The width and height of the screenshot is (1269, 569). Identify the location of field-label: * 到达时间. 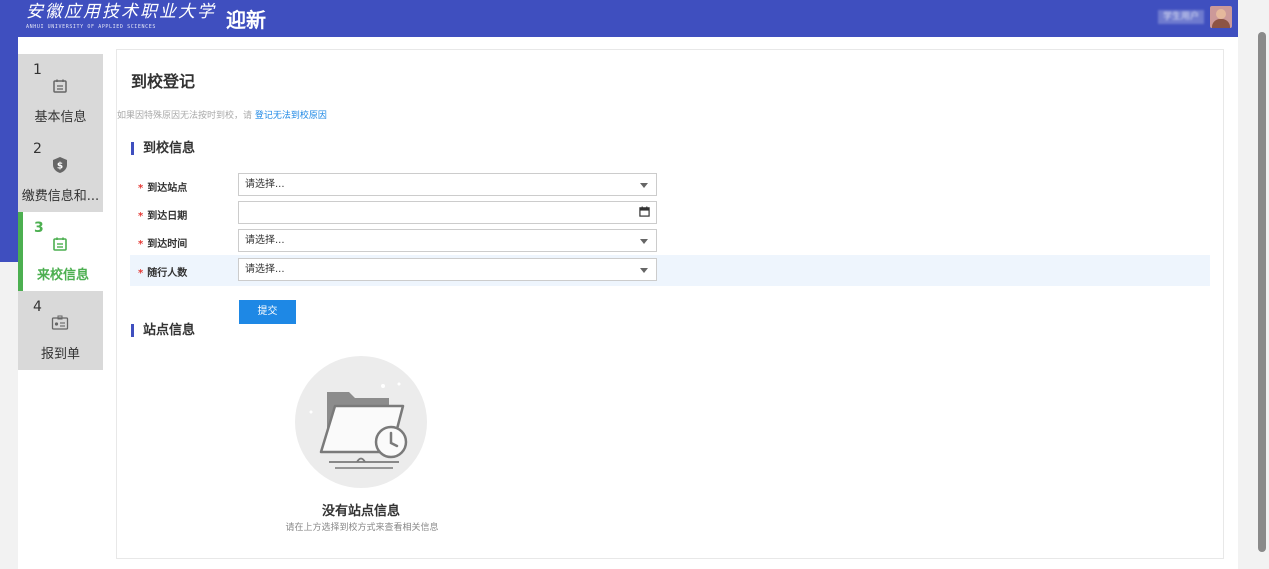
(162, 242).